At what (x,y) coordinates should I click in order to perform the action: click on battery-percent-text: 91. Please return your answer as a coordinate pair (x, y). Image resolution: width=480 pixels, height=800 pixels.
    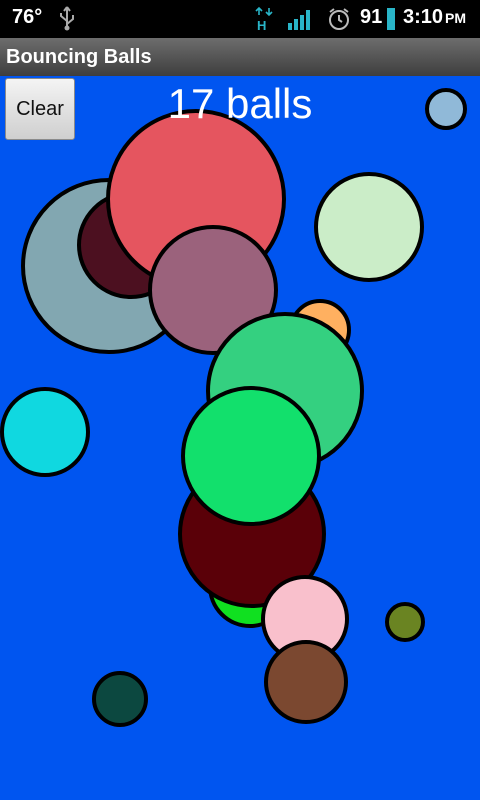
    Looking at the image, I should click on (371, 17).